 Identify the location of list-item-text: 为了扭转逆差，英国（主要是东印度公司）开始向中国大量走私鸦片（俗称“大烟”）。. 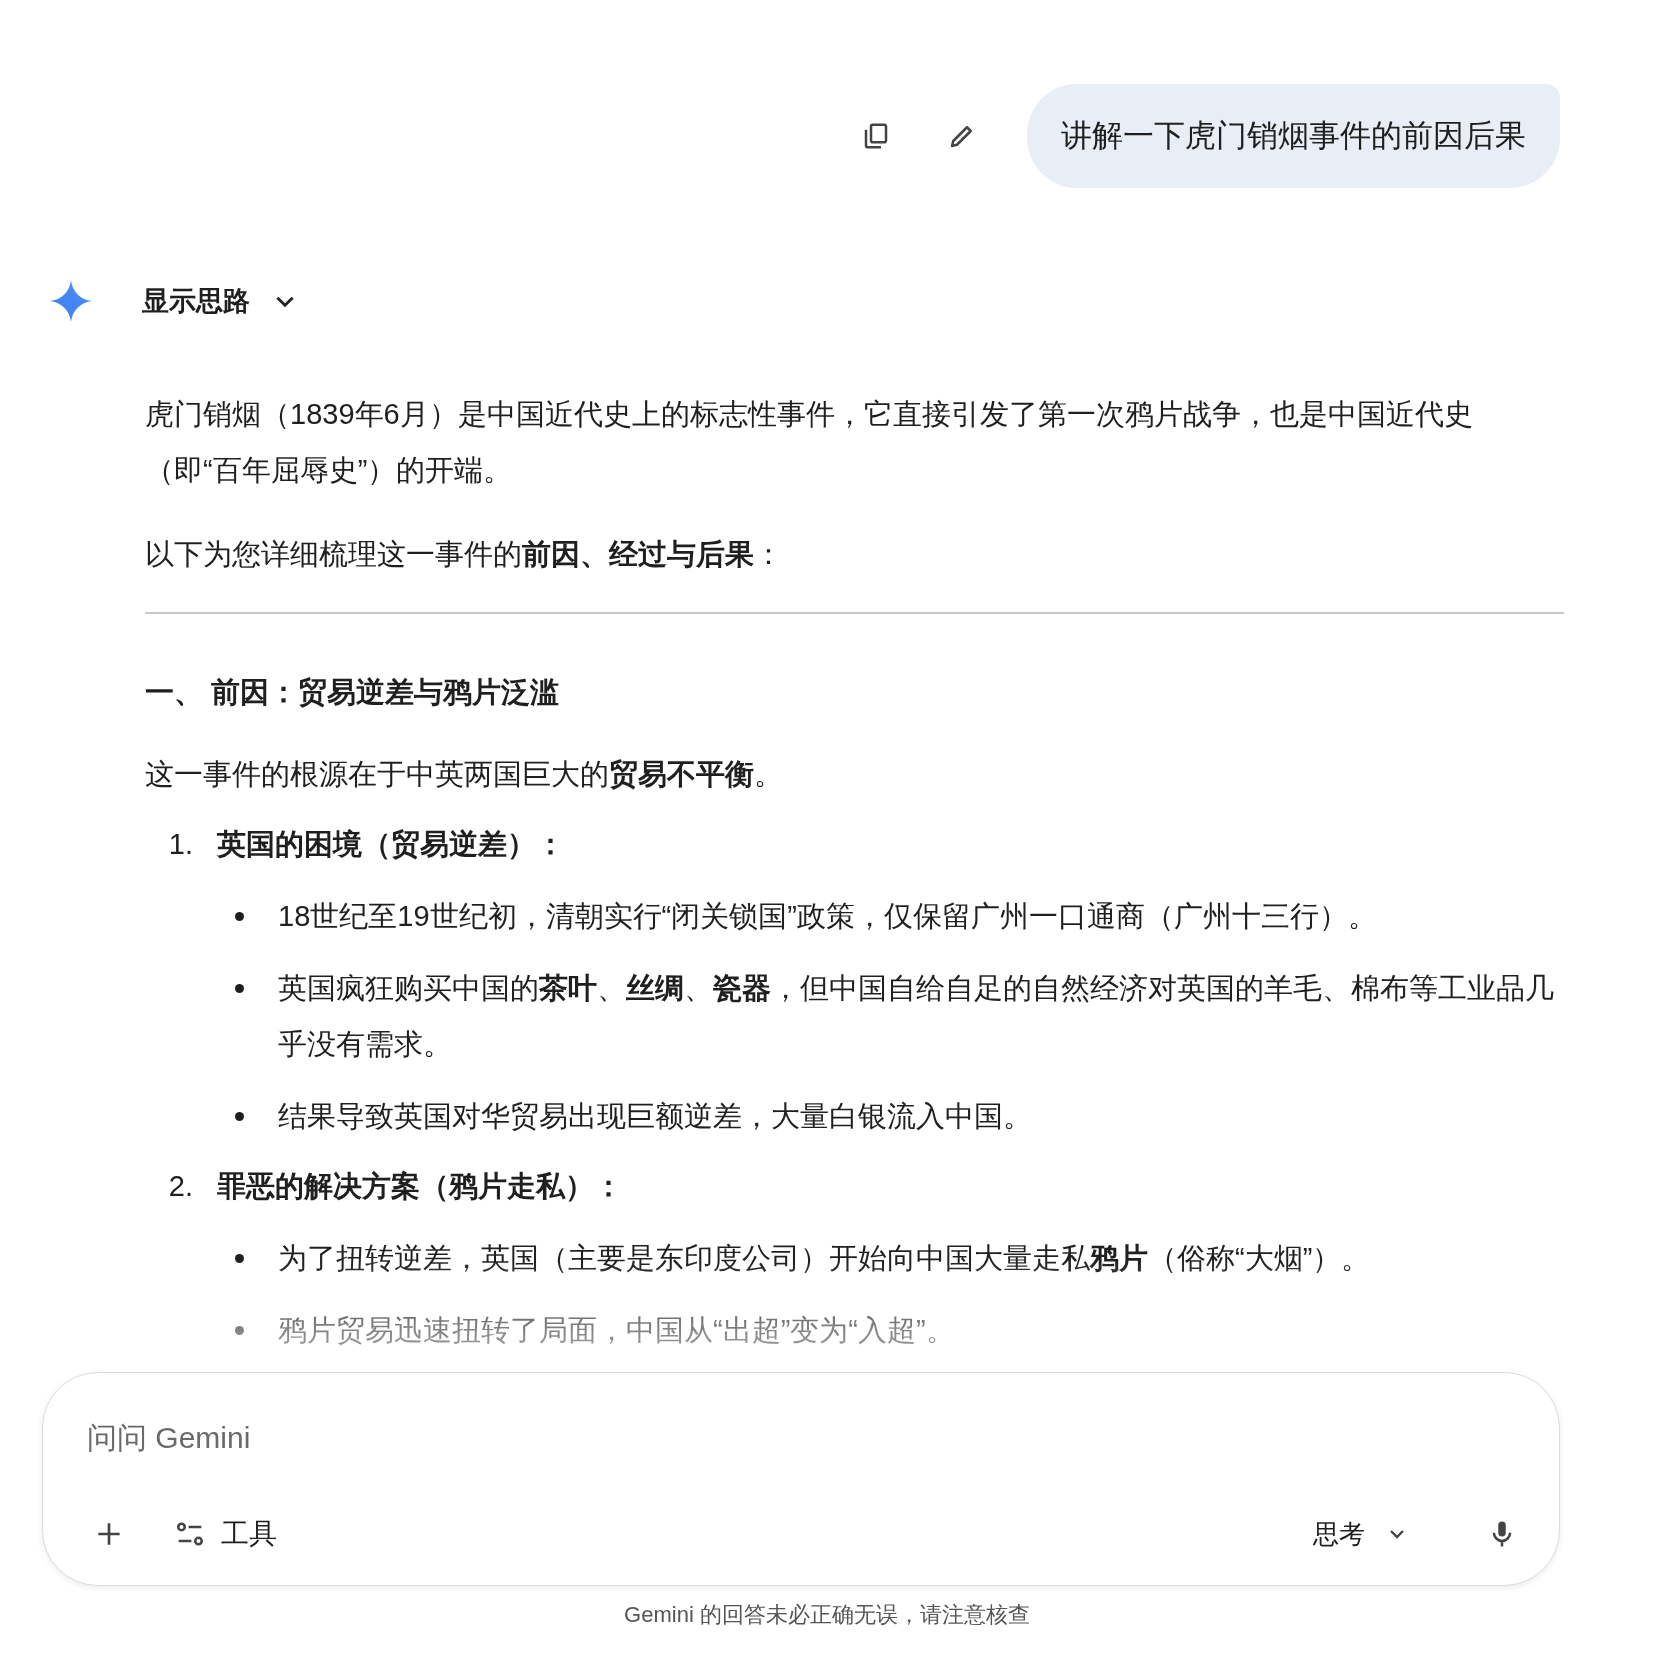
(824, 1258).